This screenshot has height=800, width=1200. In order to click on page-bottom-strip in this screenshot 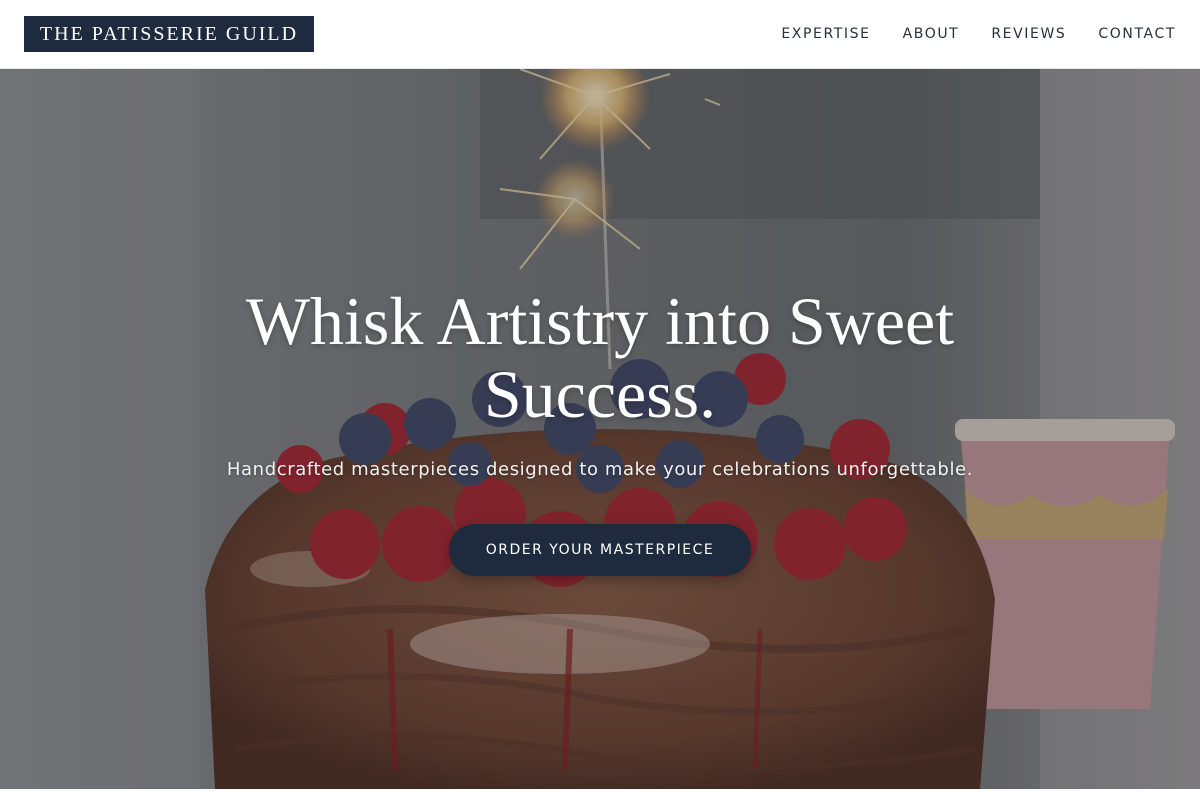, I will do `click(600, 794)`.